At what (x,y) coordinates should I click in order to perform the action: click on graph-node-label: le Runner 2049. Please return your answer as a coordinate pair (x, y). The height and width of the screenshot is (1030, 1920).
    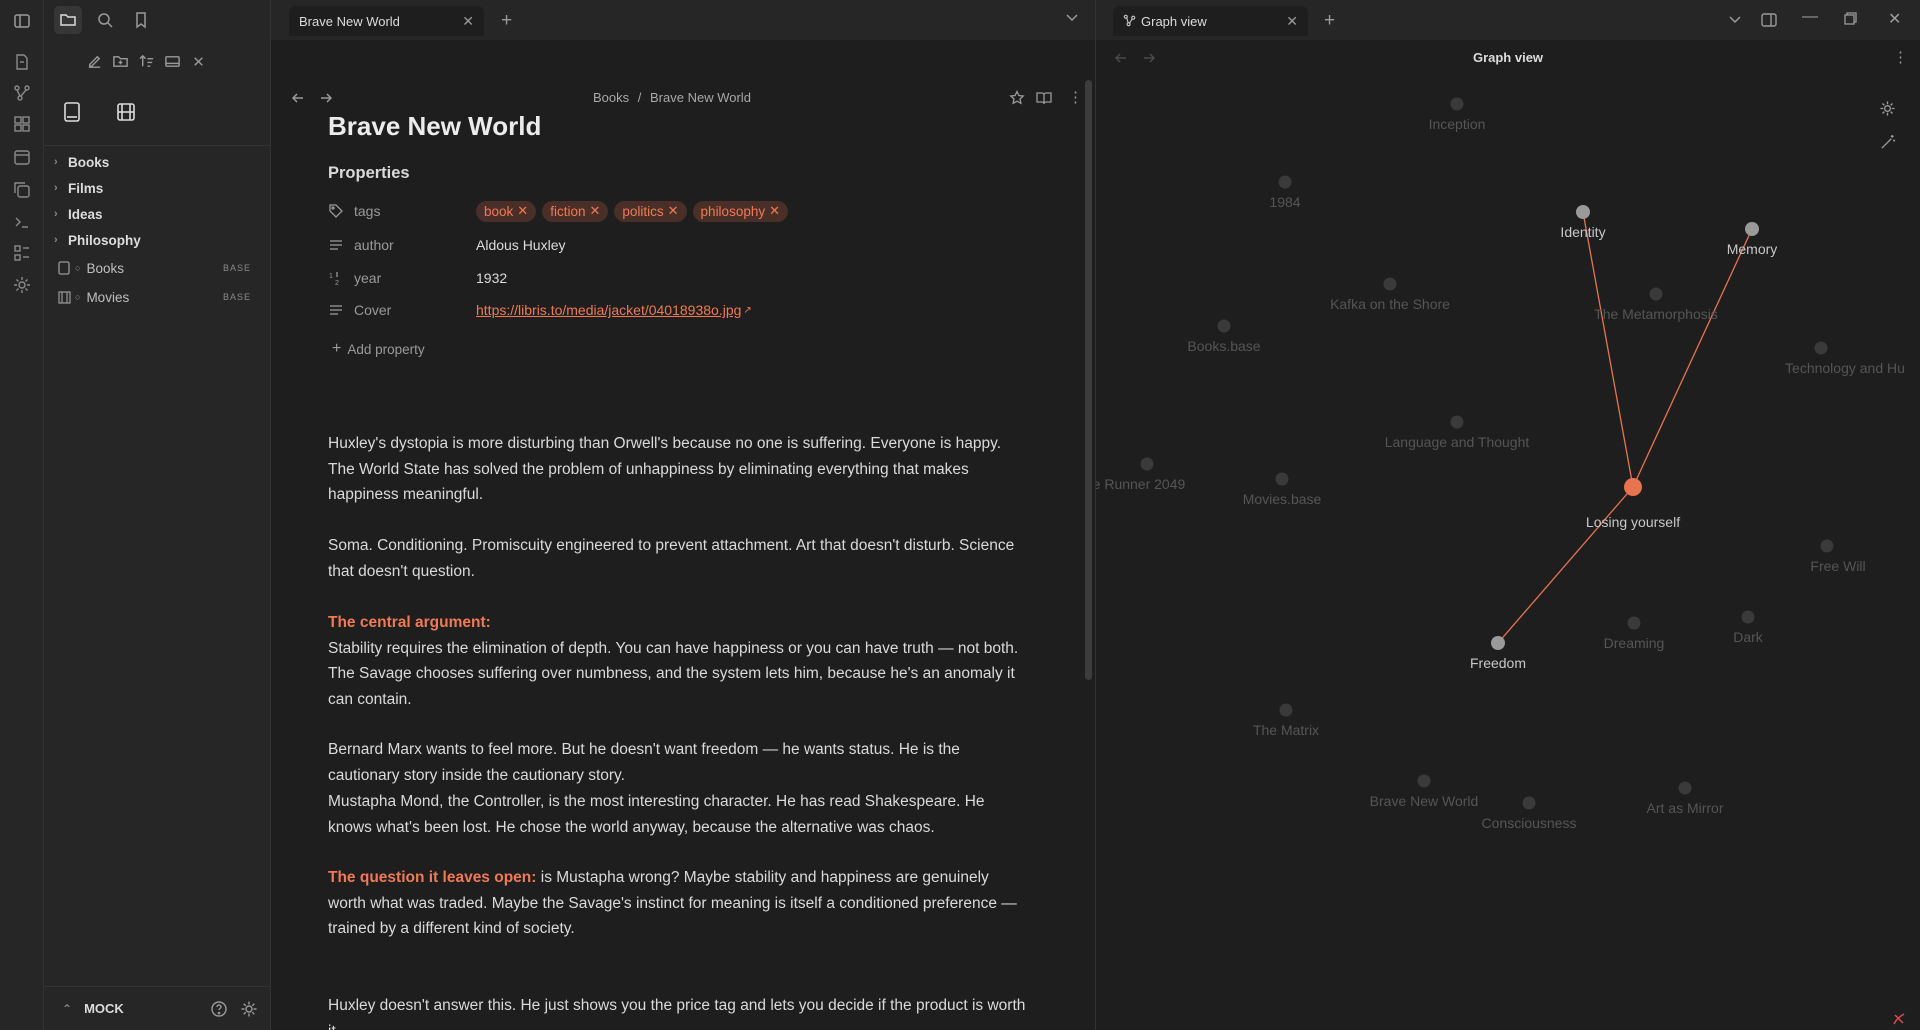
    Looking at the image, I should click on (1140, 484).